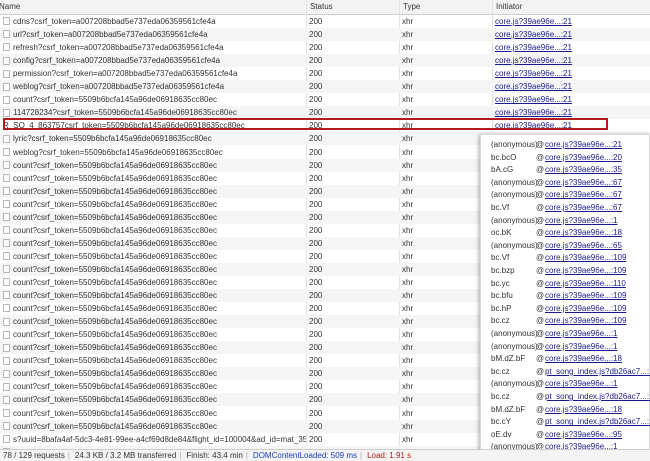 The width and height of the screenshot is (650, 461). Describe the element at coordinates (153, 7) in the screenshot. I see `column-header-name: Name` at that location.